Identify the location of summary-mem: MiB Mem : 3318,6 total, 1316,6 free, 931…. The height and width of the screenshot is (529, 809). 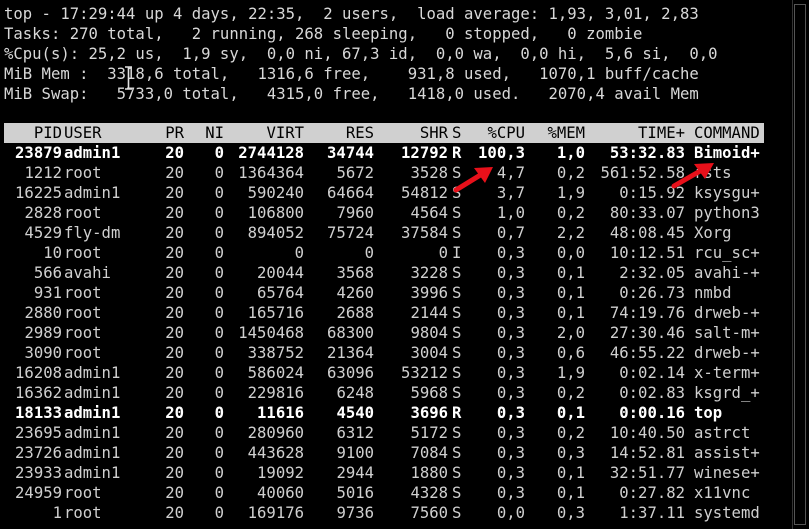
(351, 74).